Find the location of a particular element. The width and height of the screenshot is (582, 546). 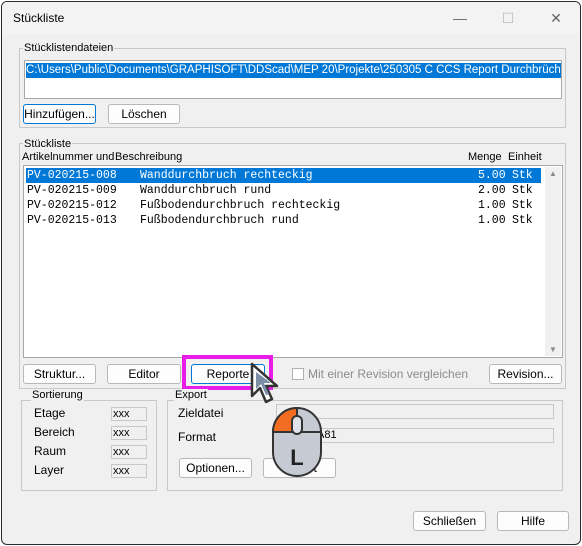

export-group-label: Export is located at coordinates (191, 395).